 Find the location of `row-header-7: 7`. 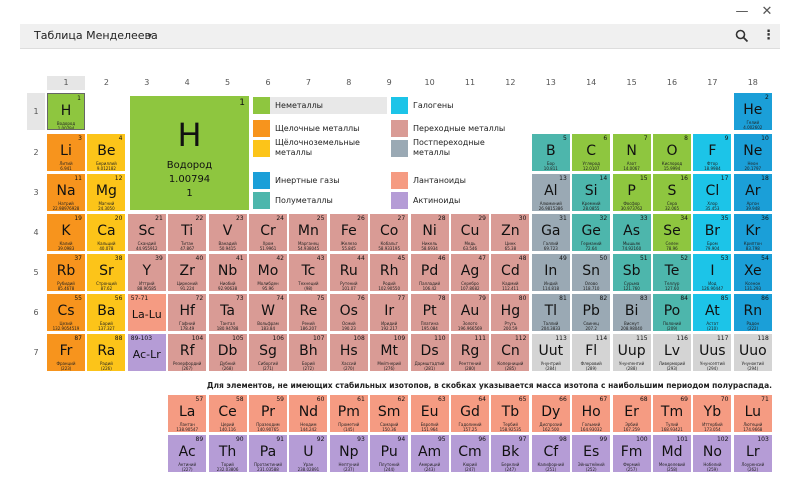

row-header-7: 7 is located at coordinates (36, 352).